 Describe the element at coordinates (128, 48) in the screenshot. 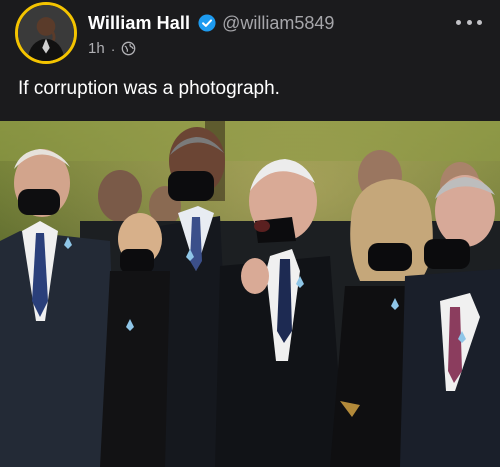

I see `globe-icon` at that location.